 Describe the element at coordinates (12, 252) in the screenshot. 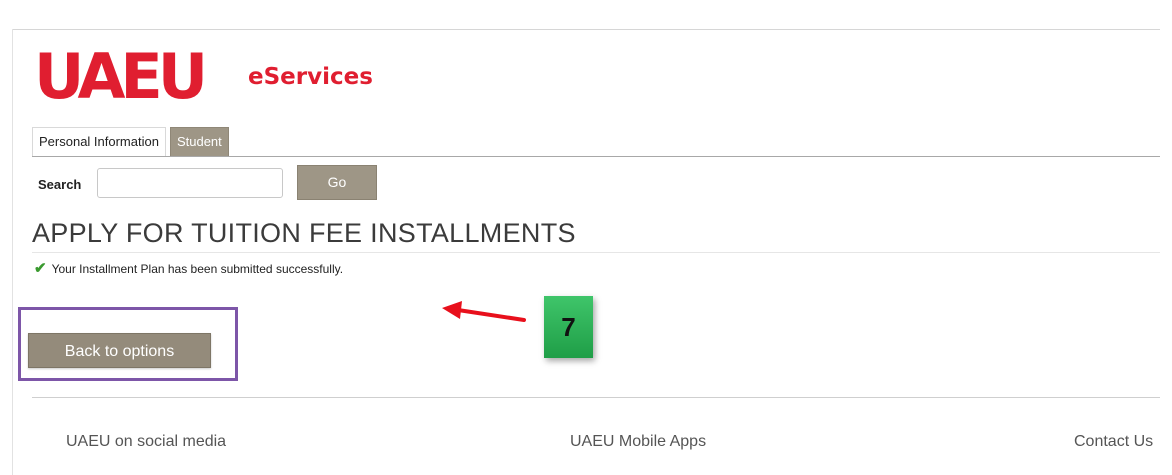

I see `frame-left-border` at that location.